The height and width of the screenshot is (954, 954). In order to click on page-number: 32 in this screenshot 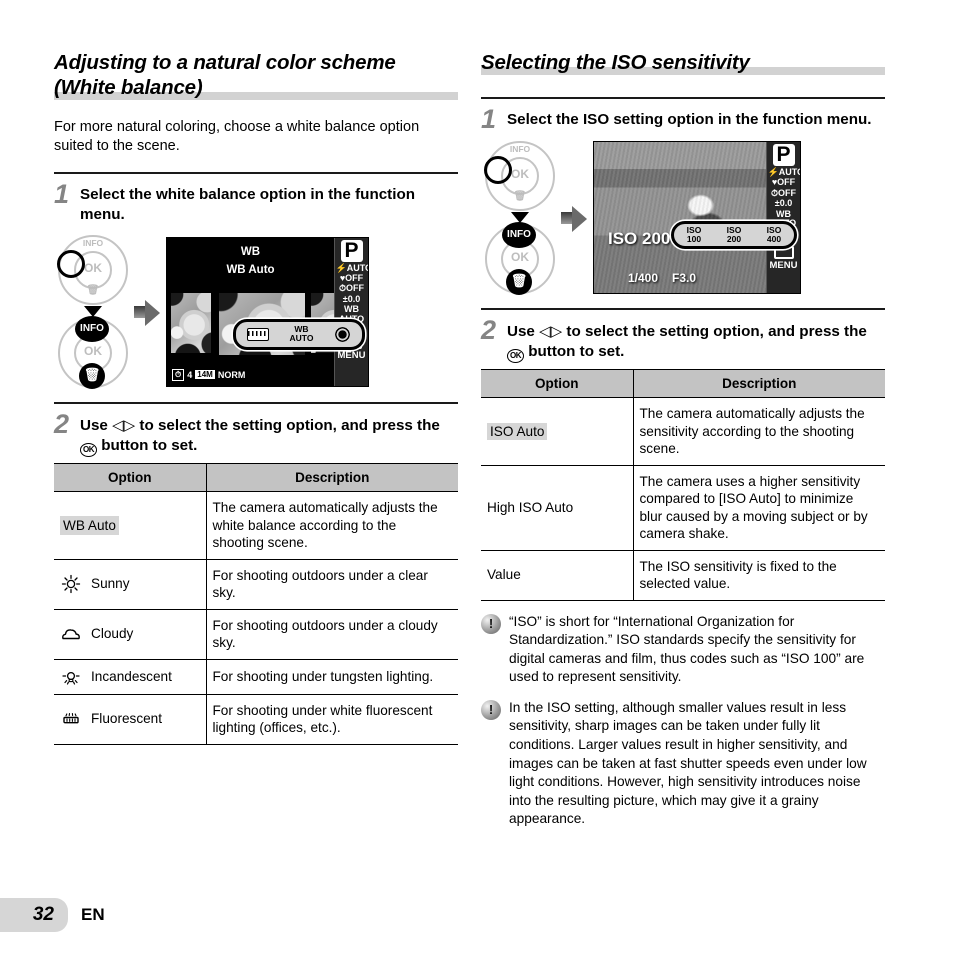, I will do `click(34, 915)`.